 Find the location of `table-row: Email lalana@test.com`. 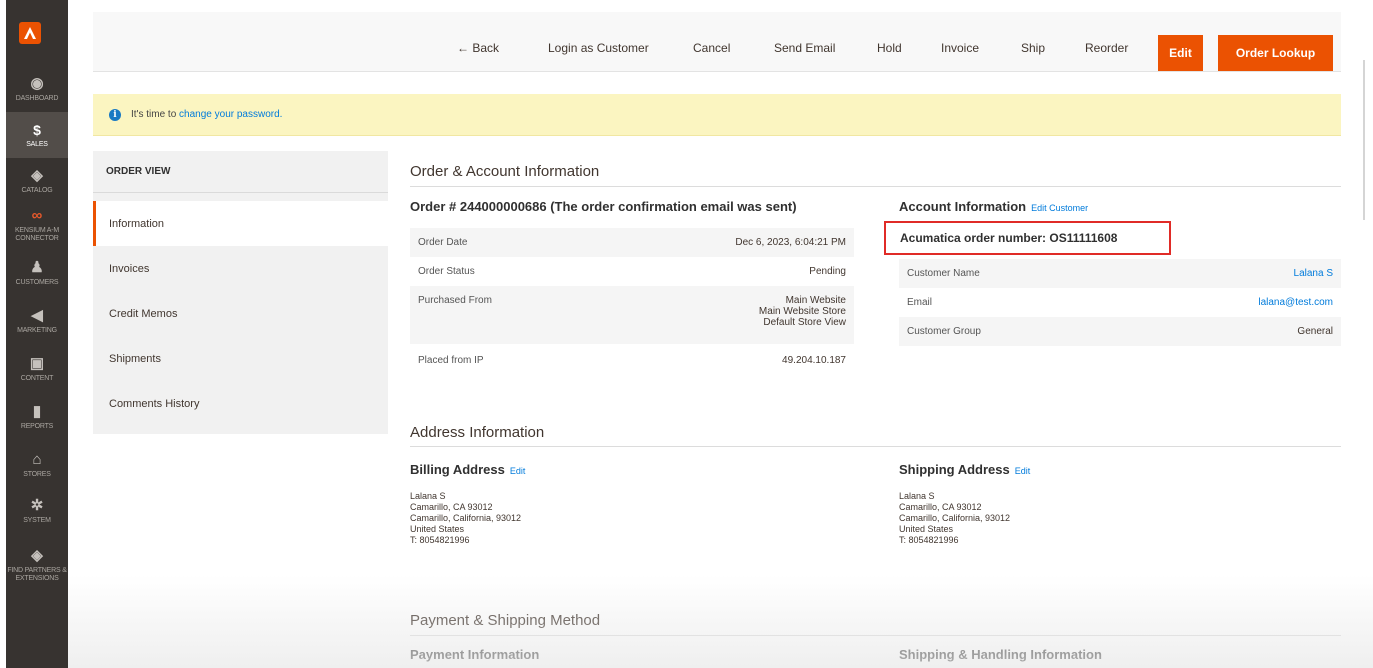

table-row: Email lalana@test.com is located at coordinates (1120, 302).